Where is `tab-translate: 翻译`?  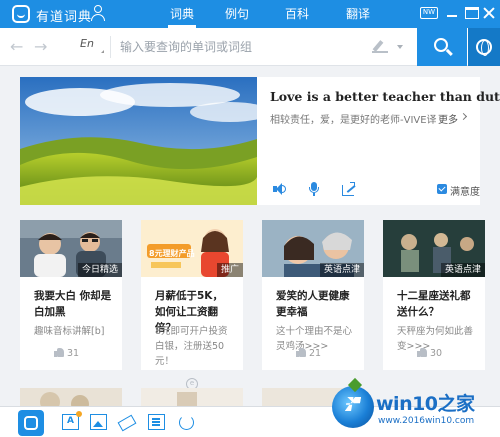 tab-translate: 翻译 is located at coordinates (358, 14).